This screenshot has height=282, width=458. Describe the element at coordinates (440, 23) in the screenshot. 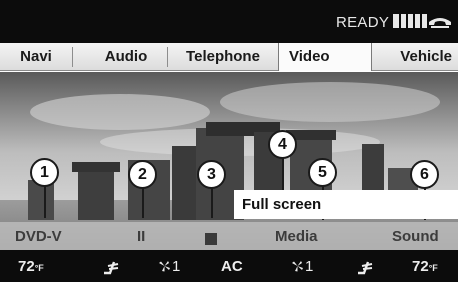

I see `phone-handset-icon` at that location.